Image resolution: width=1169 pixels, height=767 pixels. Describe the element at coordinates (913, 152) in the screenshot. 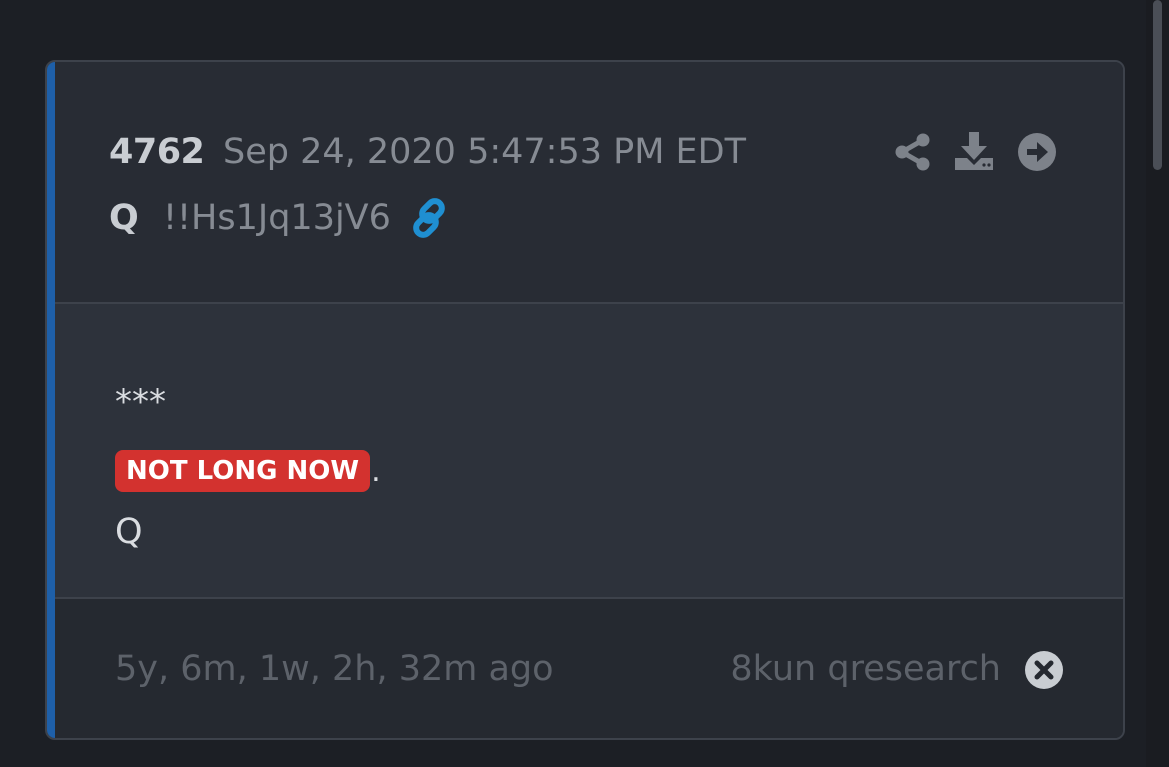

I see `share-icon` at that location.